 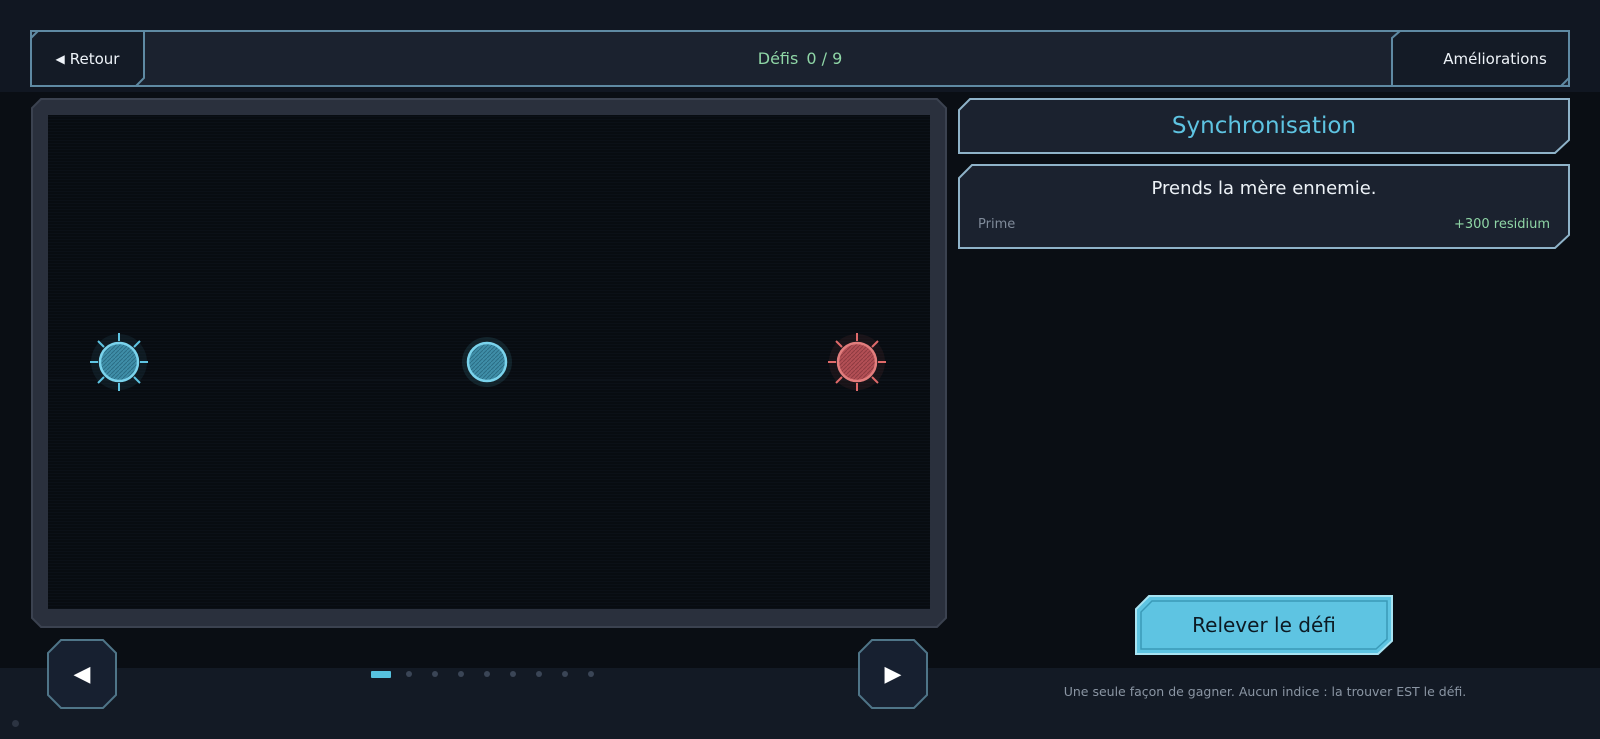 What do you see at coordinates (1501, 224) in the screenshot?
I see `bounty-value: +300 residium` at bounding box center [1501, 224].